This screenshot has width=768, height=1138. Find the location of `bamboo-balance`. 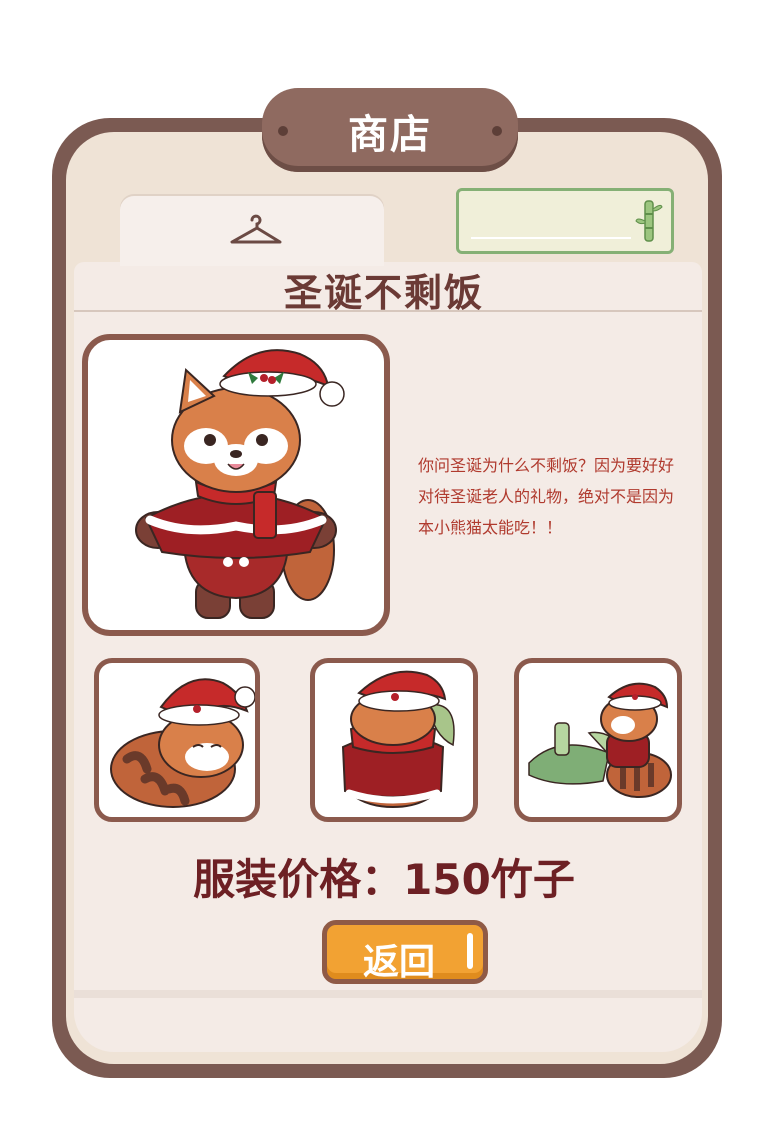

bamboo-balance is located at coordinates (565, 221).